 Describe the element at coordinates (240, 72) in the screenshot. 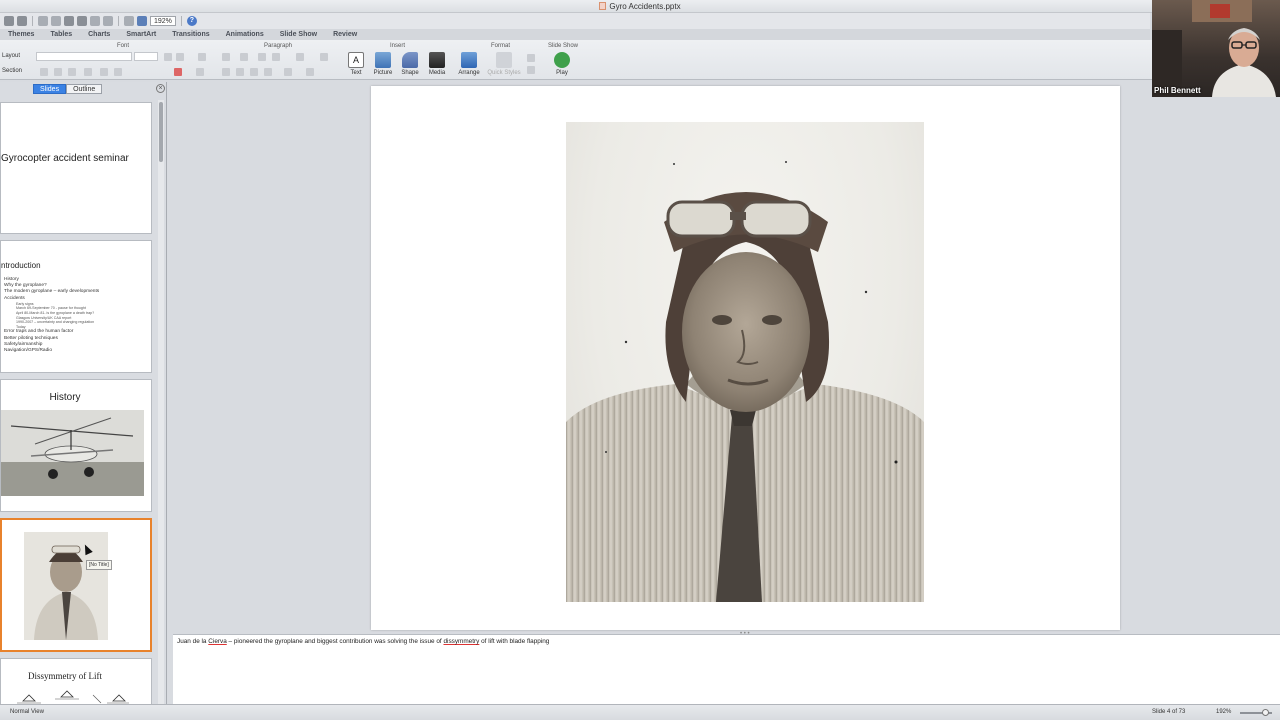

I see `align-center-icon` at that location.